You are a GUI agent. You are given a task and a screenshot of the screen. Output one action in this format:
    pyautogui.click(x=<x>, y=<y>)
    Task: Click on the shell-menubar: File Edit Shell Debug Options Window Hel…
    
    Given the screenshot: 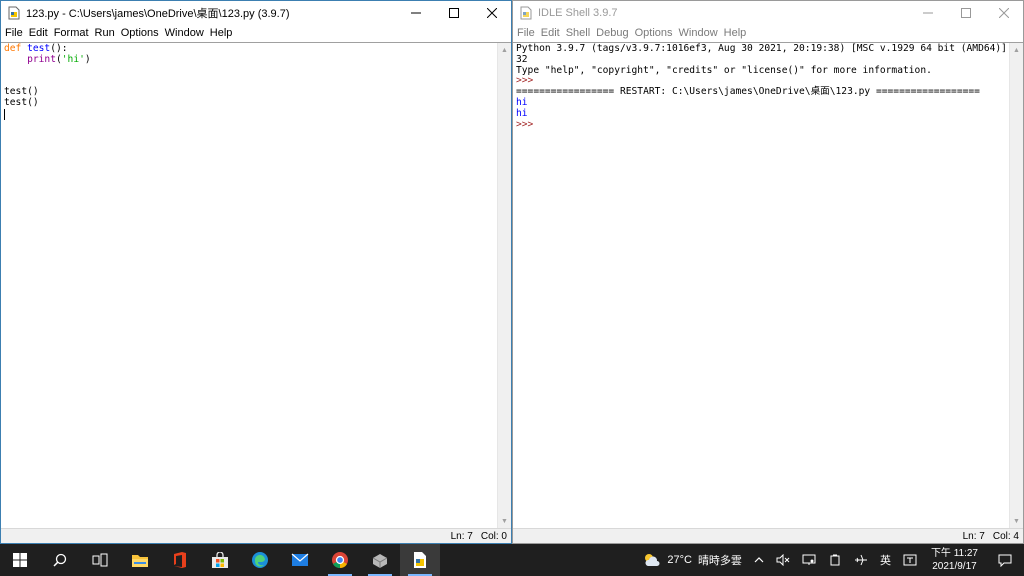 What is the action you would take?
    pyautogui.click(x=768, y=33)
    